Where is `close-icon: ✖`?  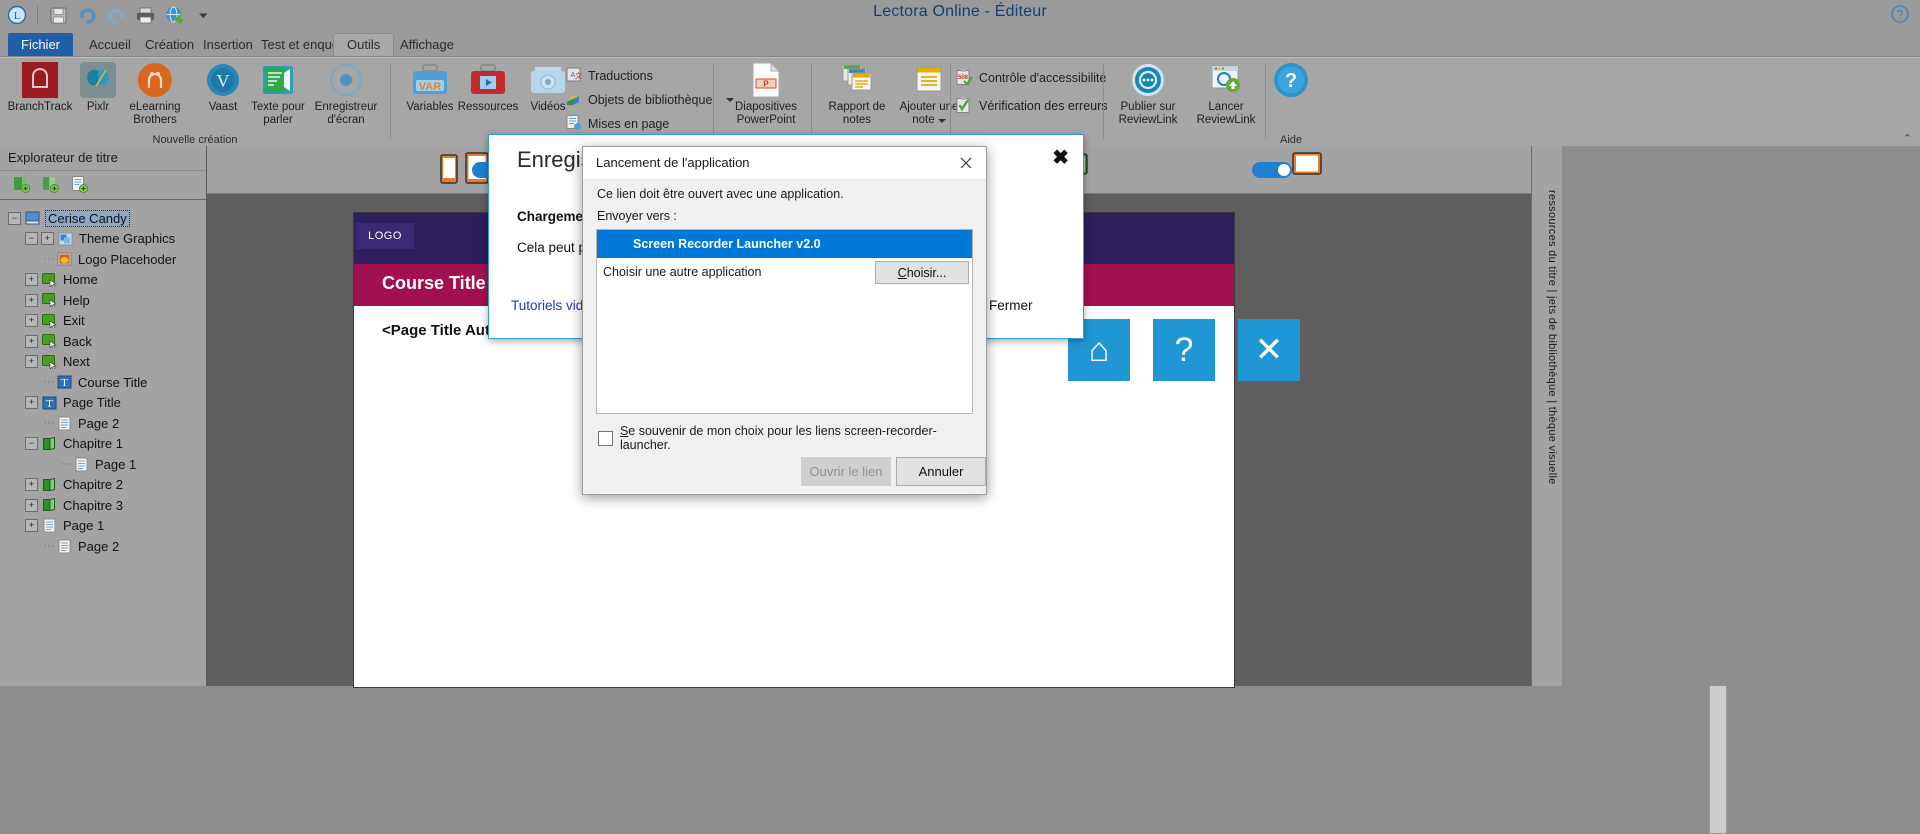
close-icon: ✖ is located at coordinates (1060, 157).